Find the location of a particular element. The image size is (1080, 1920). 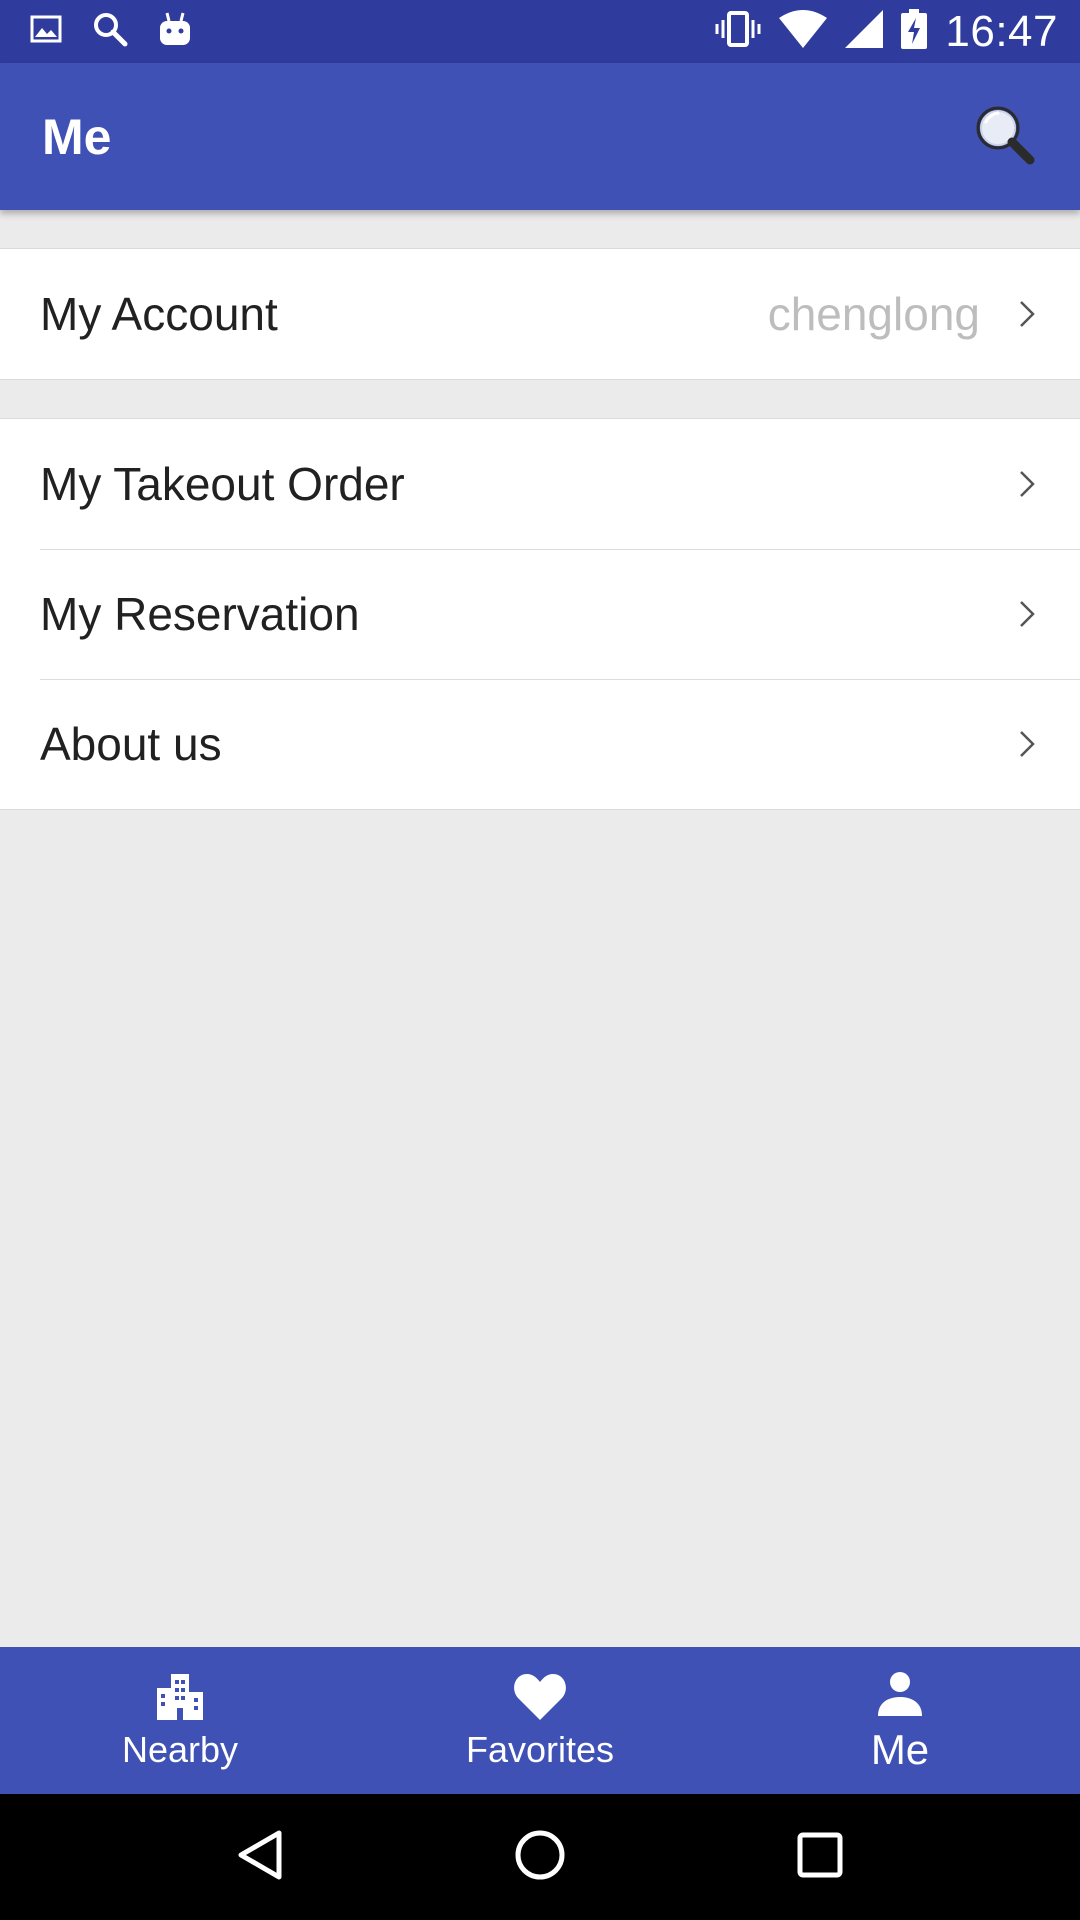

nav-favorites: Favorites is located at coordinates (540, 1720).